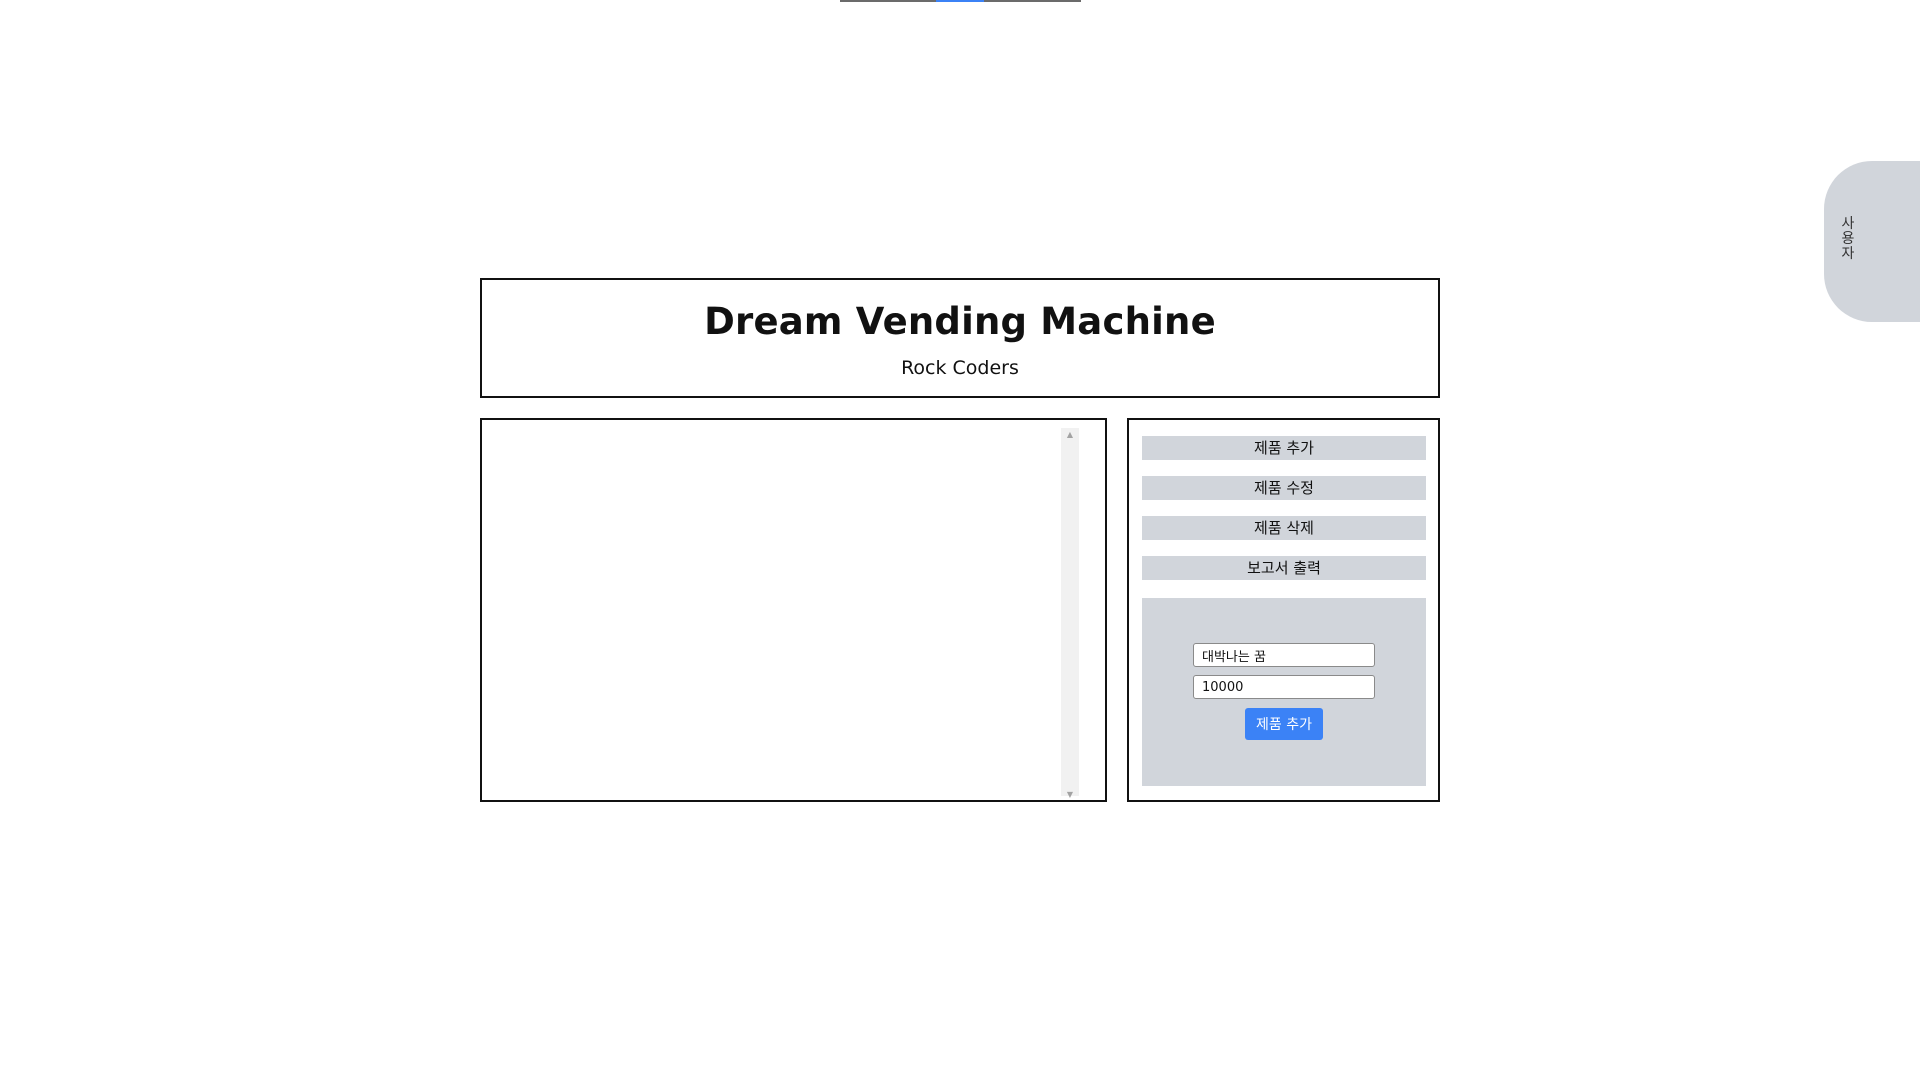 The height and width of the screenshot is (1080, 1920). I want to click on menu-edit-product-button: 제품 수정, so click(1284, 488).